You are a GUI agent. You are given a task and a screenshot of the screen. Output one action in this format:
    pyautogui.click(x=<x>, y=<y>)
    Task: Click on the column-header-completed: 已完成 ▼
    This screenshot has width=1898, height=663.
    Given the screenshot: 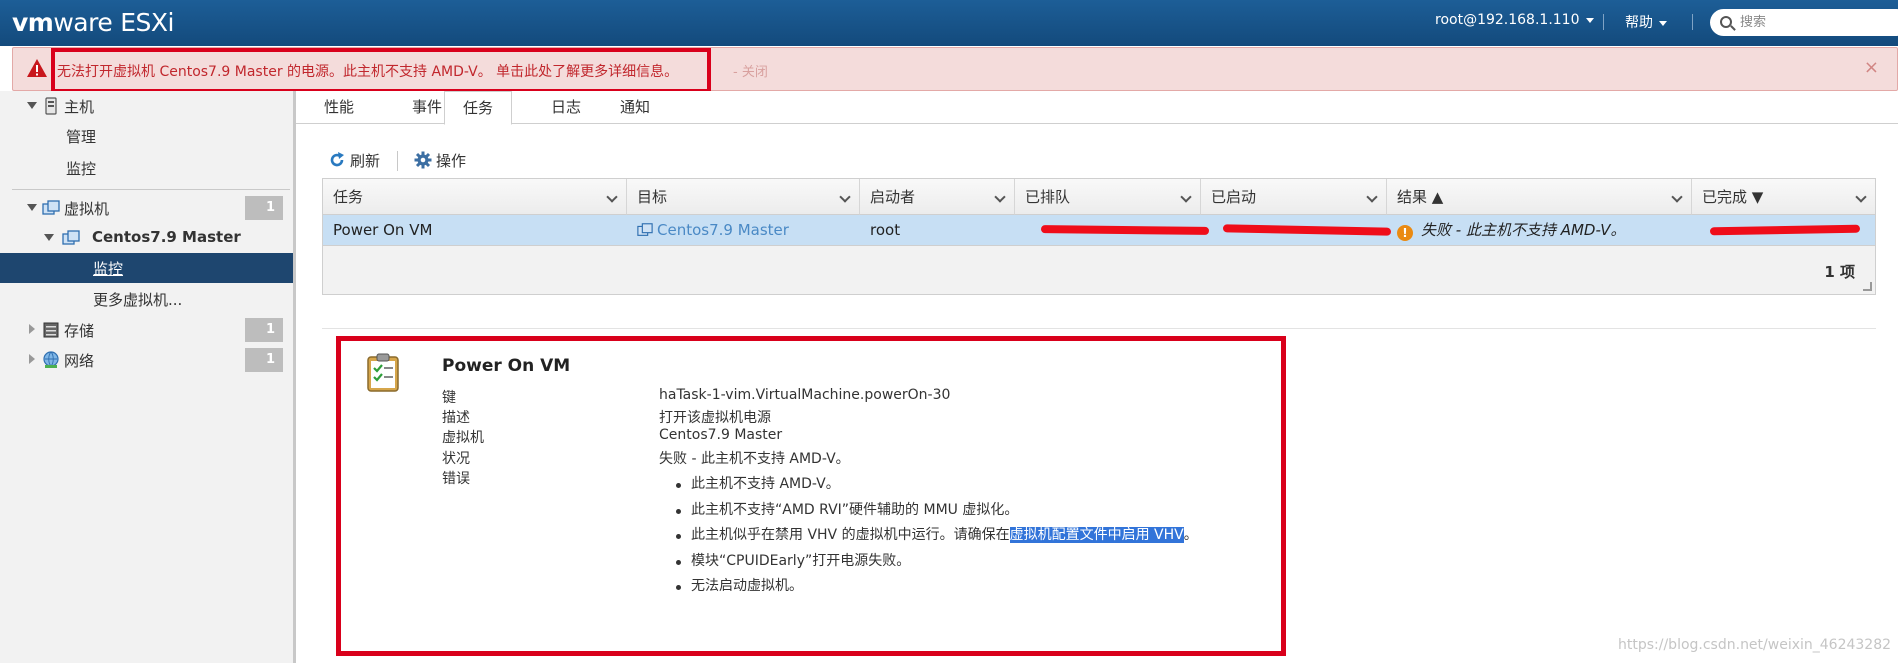 What is the action you would take?
    pyautogui.click(x=1783, y=197)
    